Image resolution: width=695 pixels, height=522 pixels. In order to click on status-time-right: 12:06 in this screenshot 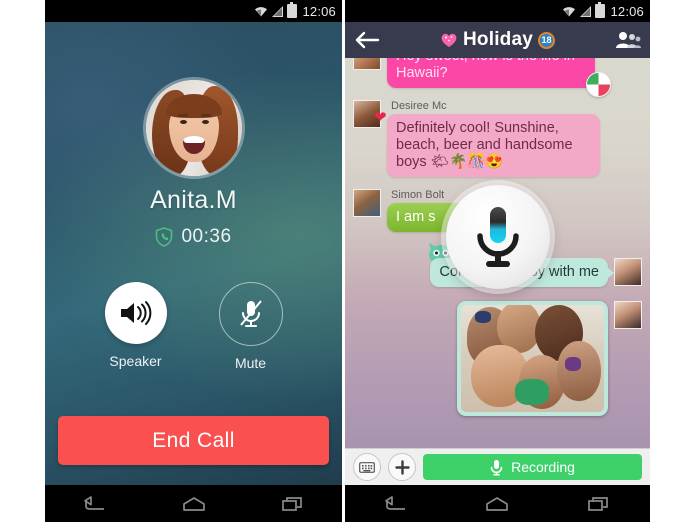, I will do `click(627, 11)`.